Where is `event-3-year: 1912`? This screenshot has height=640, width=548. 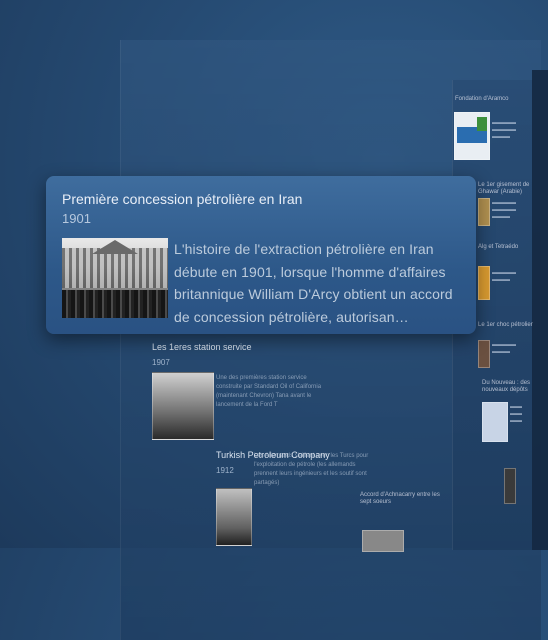
event-3-year: 1912 is located at coordinates (225, 470).